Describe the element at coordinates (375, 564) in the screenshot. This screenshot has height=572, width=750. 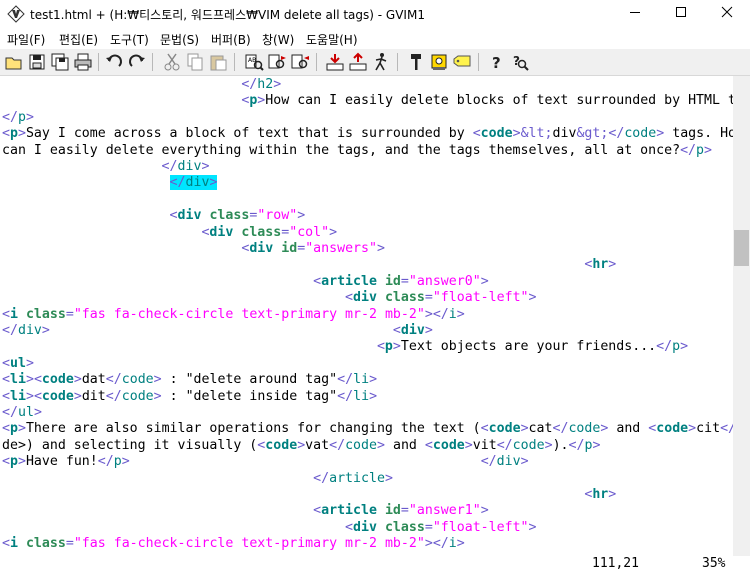
I see `status-line: 111,21 35%` at that location.